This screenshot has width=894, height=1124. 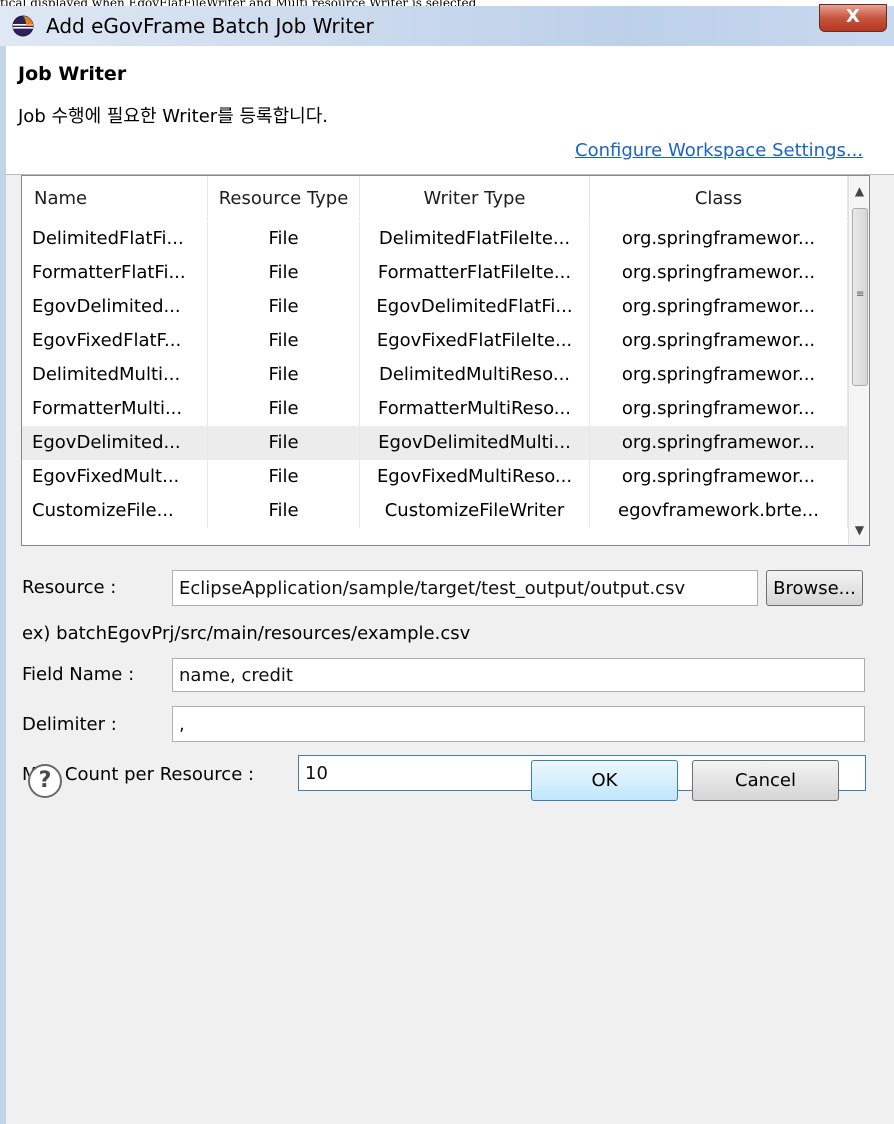 What do you see at coordinates (860, 294) in the screenshot?
I see `grip-icon: ≡` at bounding box center [860, 294].